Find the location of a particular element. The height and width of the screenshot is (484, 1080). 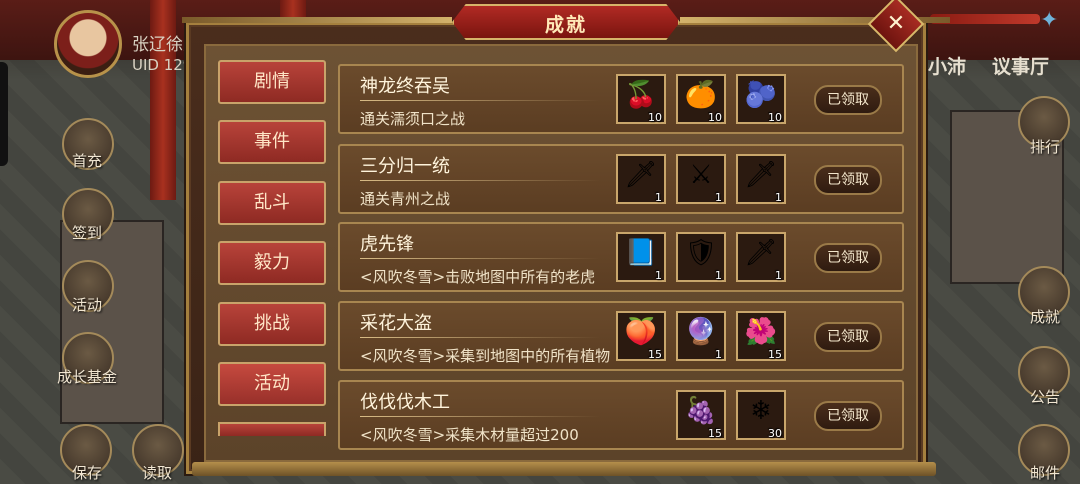

blue-berries-icon: 🫐 is located at coordinates (761, 95).